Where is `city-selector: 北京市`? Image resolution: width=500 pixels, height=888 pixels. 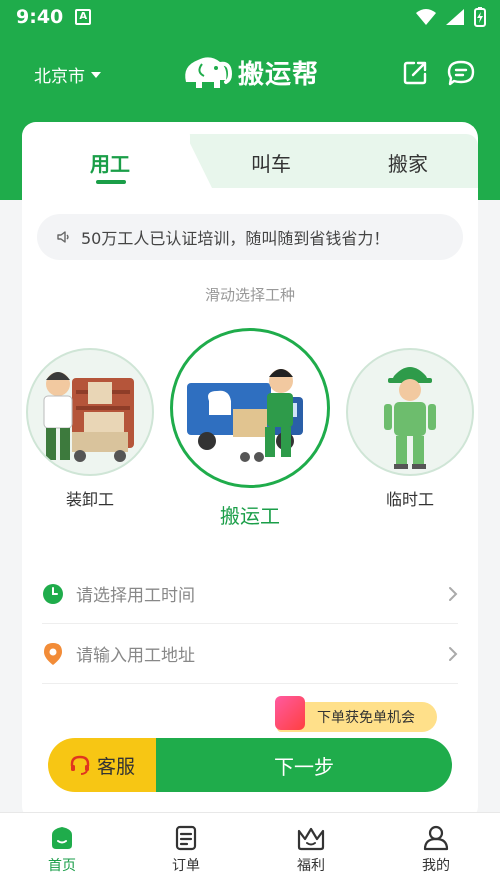 city-selector: 北京市 is located at coordinates (67, 74).